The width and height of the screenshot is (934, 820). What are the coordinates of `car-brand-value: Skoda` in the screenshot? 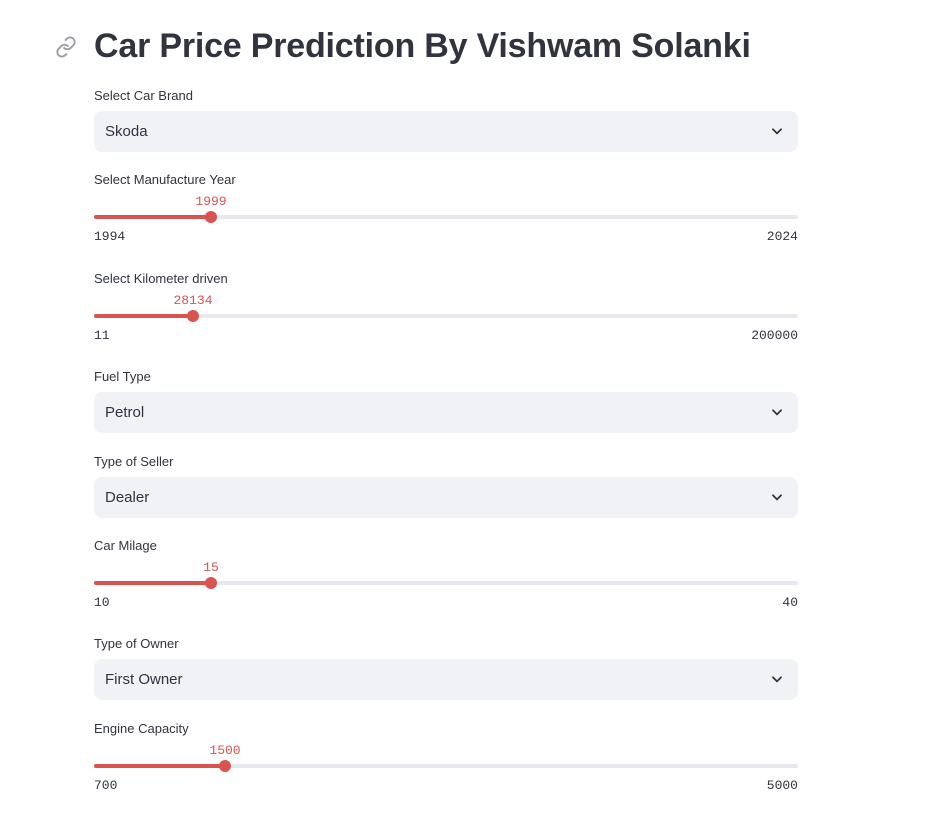 It's located at (126, 131).